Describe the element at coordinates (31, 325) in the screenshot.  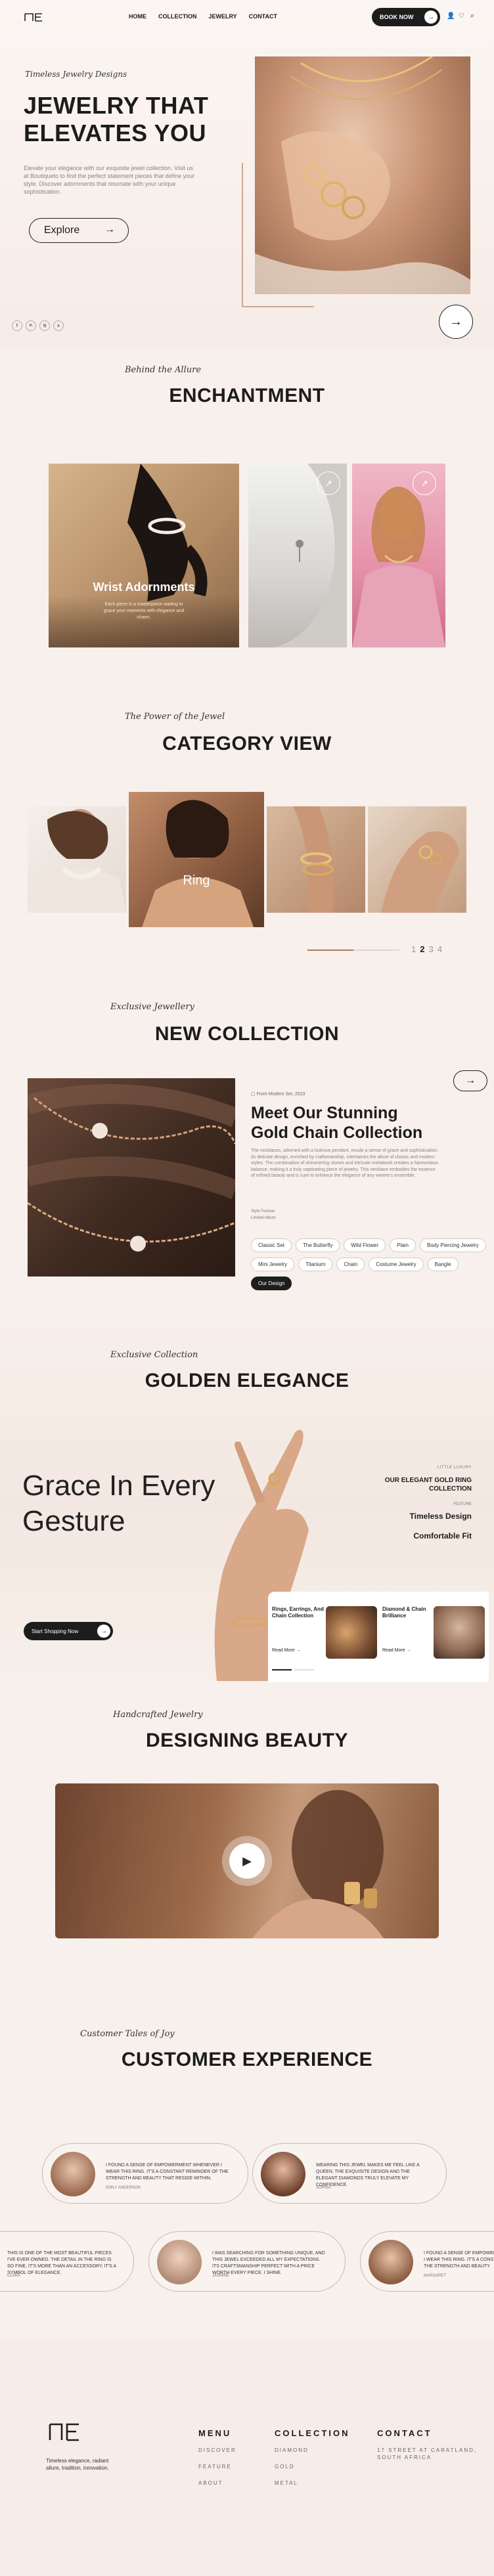
I see `linkedin-icon: in` at that location.